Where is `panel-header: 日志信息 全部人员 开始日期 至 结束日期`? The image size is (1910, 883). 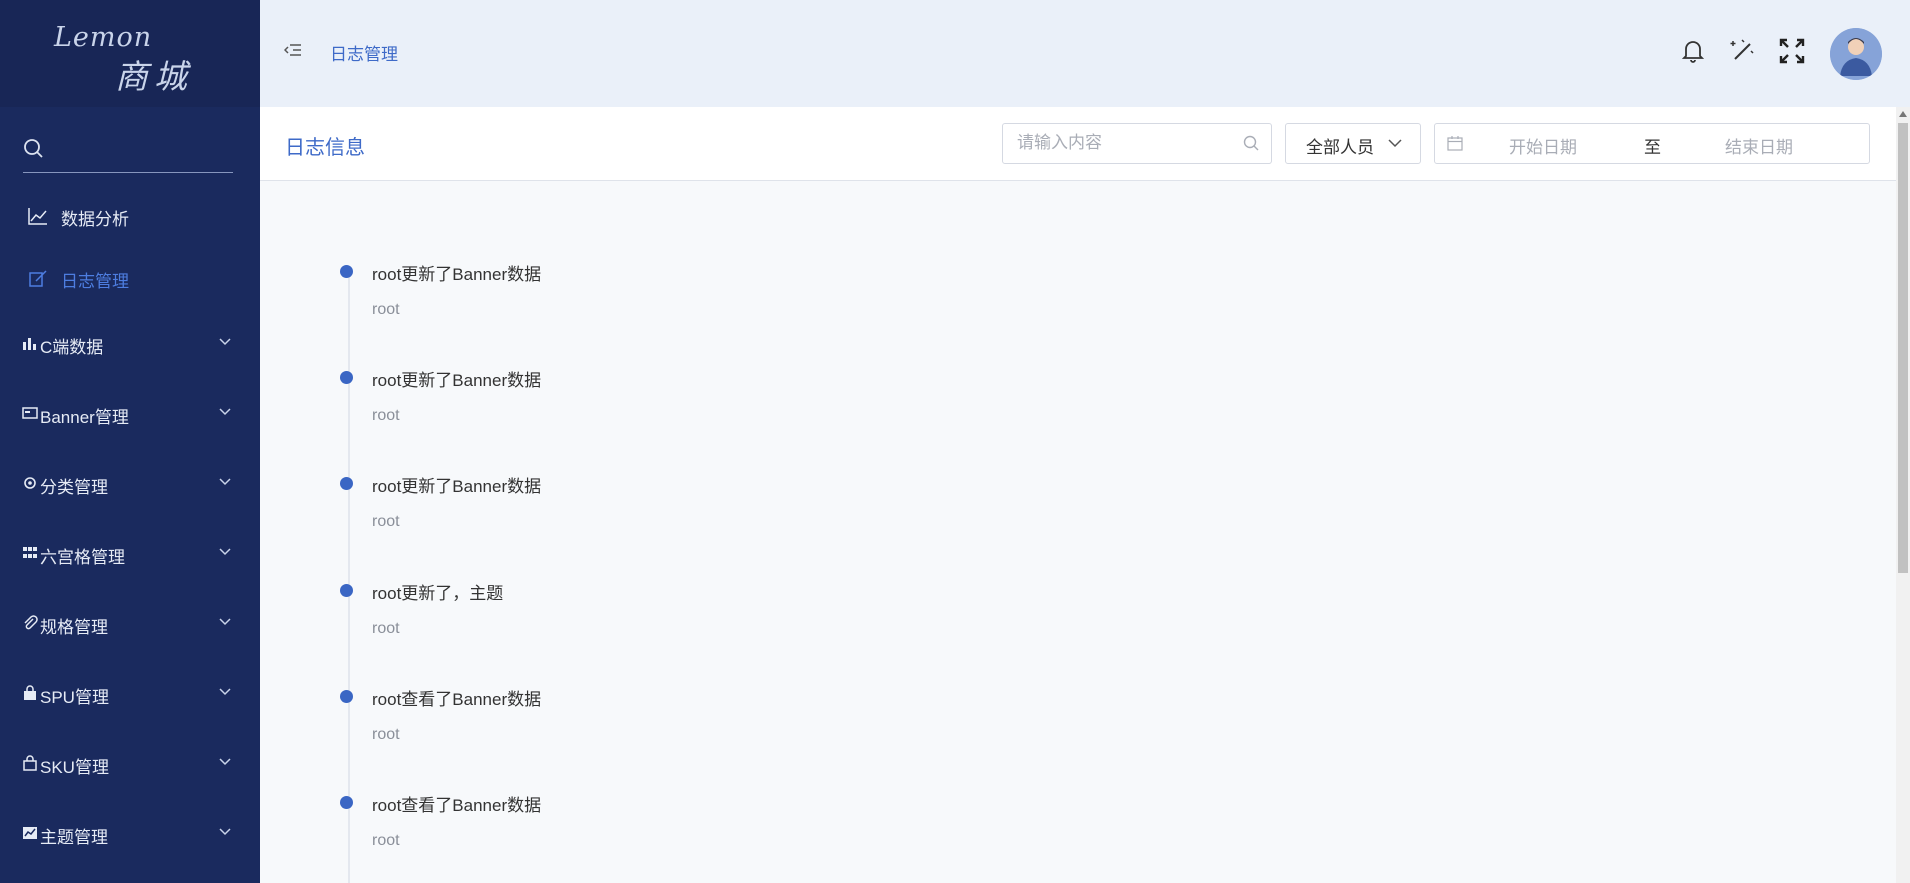
panel-header: 日志信息 全部人员 开始日期 至 结束日期 is located at coordinates (1078, 144).